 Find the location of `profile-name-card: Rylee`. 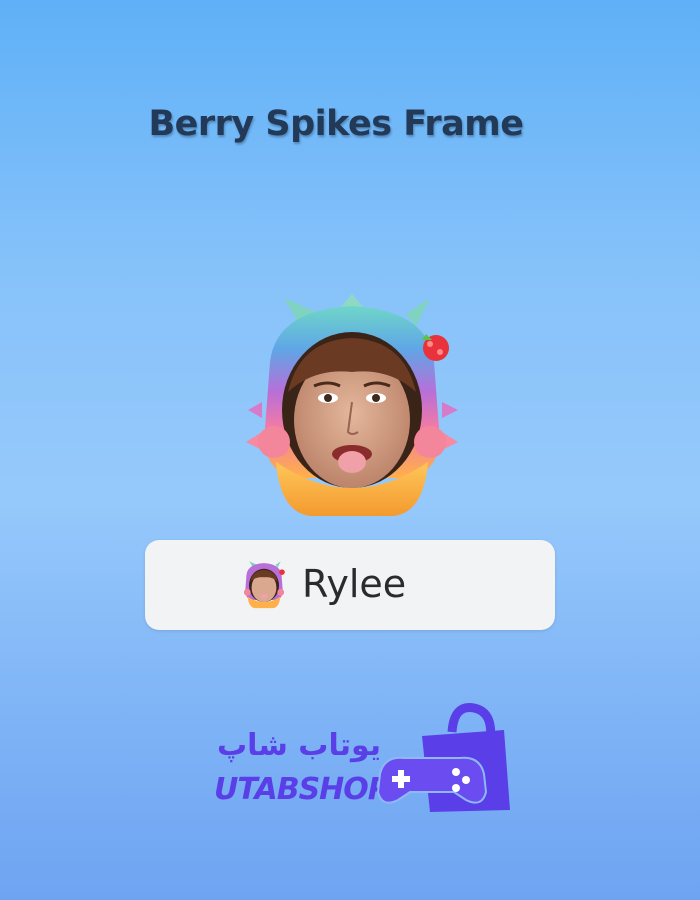

profile-name-card: Rylee is located at coordinates (350, 585).